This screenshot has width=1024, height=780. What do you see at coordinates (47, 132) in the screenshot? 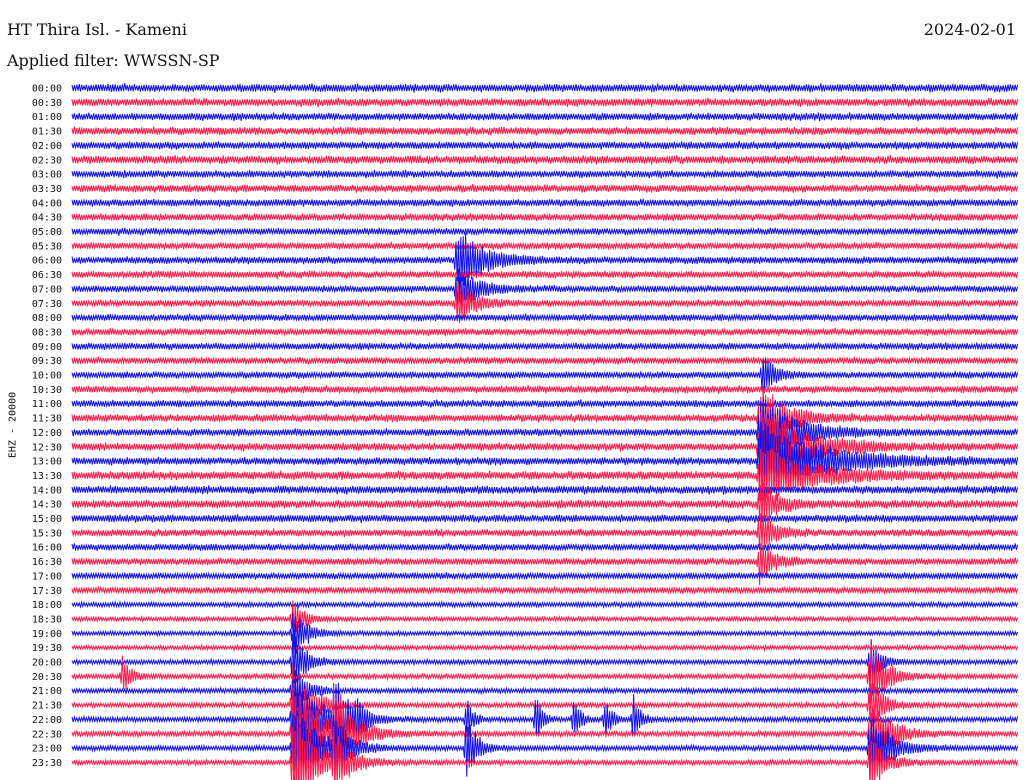
I see `time-label-0130: 01:30` at bounding box center [47, 132].